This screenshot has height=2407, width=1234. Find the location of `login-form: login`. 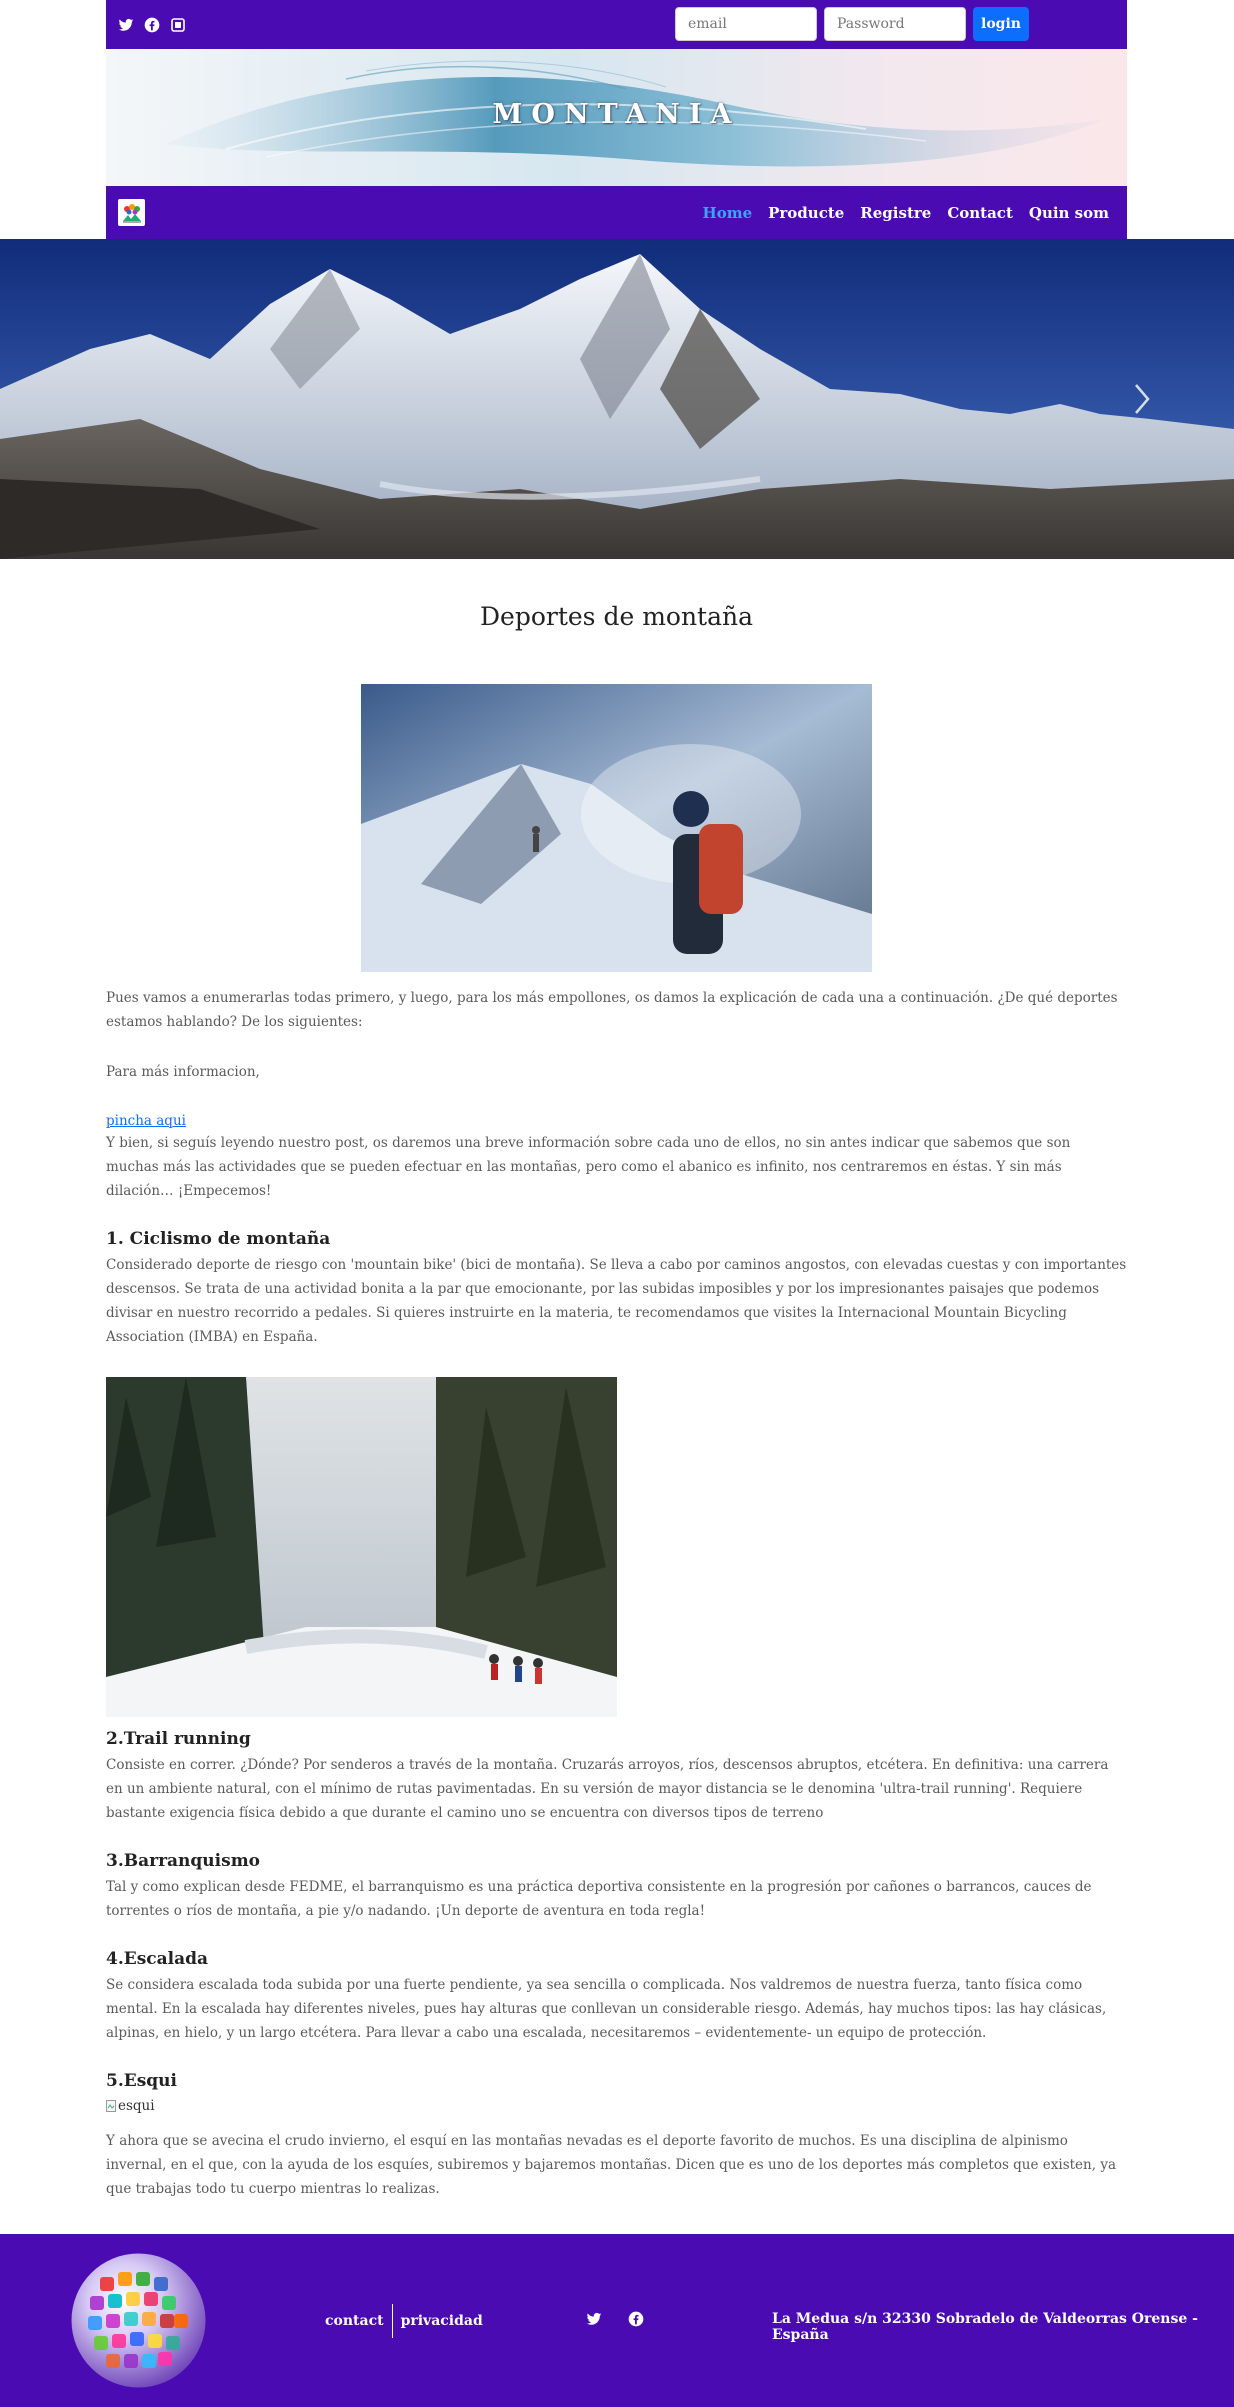

login-form: login is located at coordinates (852, 24).